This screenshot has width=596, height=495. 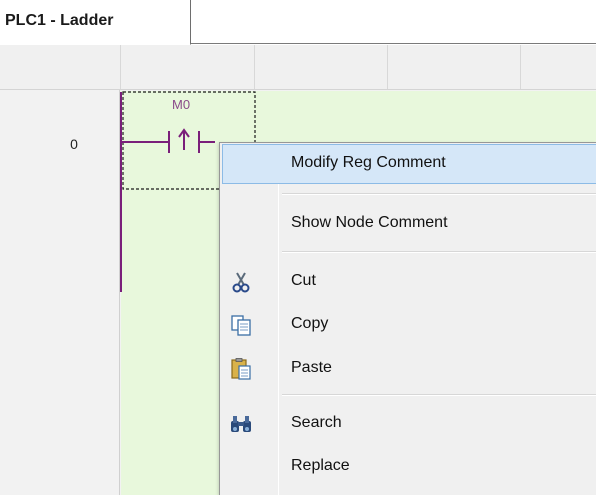 I want to click on menu-item-copy: Copy, so click(x=409, y=325).